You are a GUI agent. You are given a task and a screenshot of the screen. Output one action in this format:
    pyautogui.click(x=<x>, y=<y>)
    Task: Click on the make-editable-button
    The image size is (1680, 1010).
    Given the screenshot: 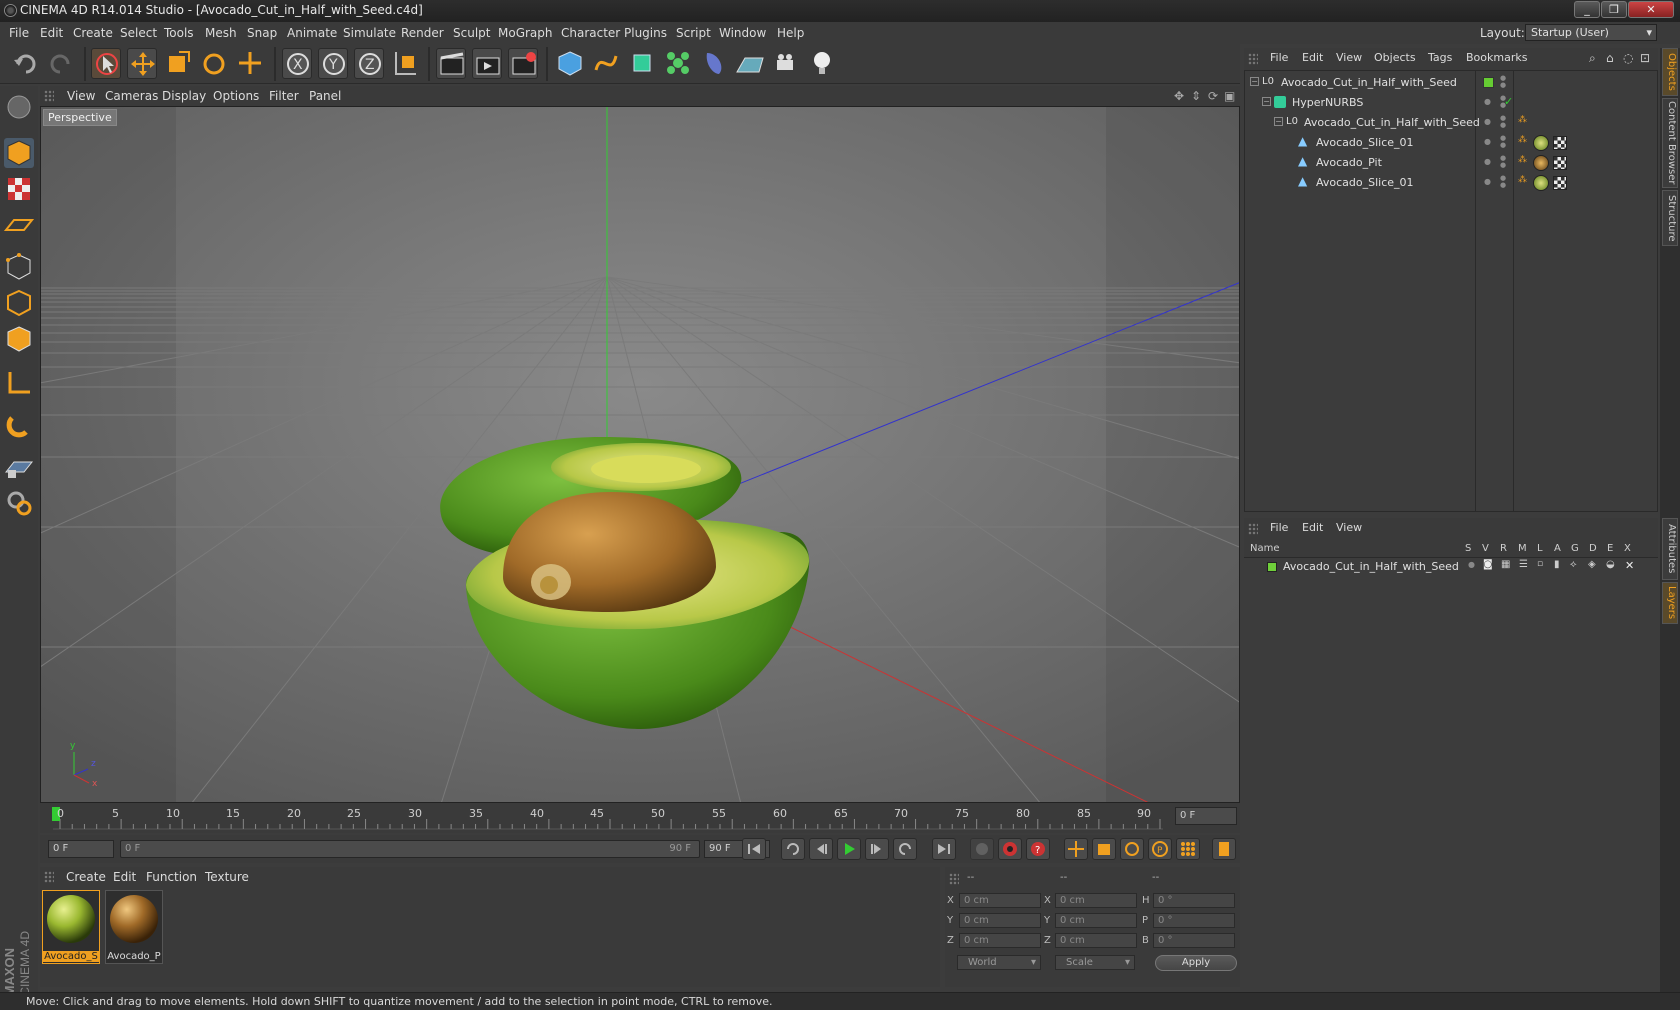 What is the action you would take?
    pyautogui.click(x=19, y=107)
    